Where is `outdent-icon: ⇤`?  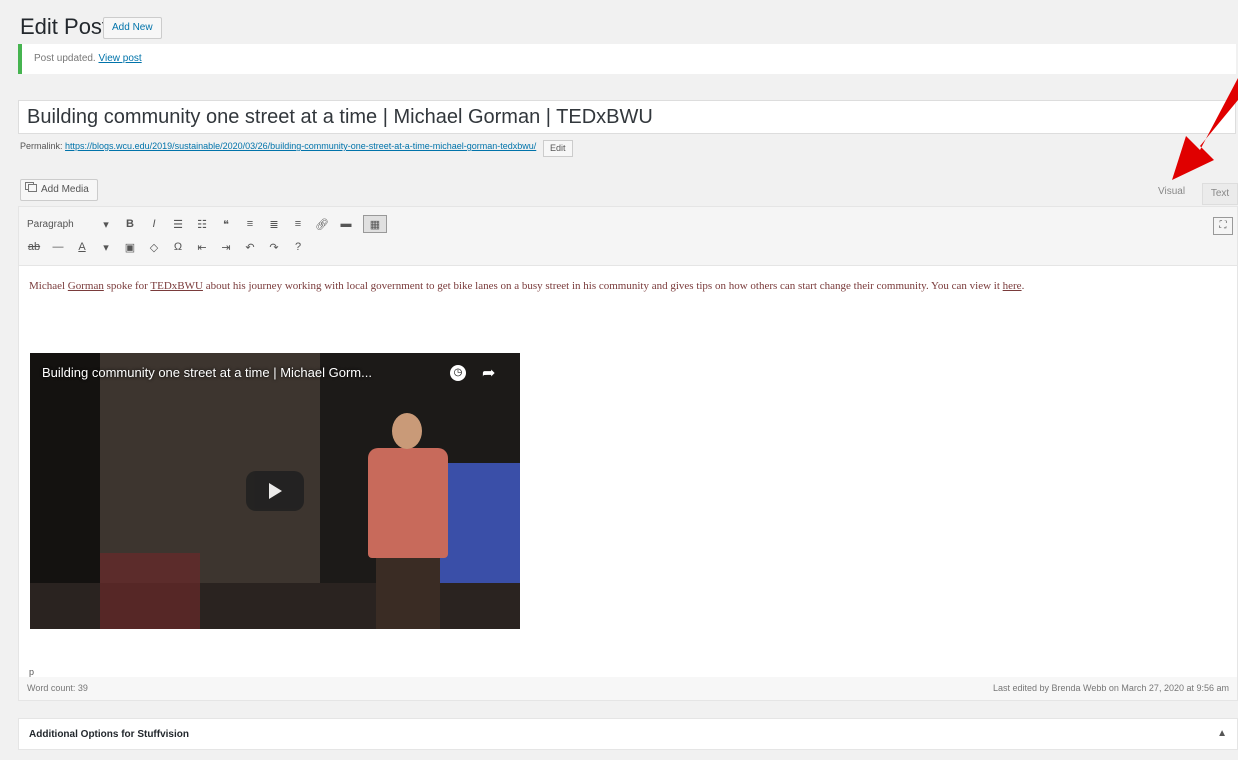
outdent-icon: ⇤ is located at coordinates (202, 247).